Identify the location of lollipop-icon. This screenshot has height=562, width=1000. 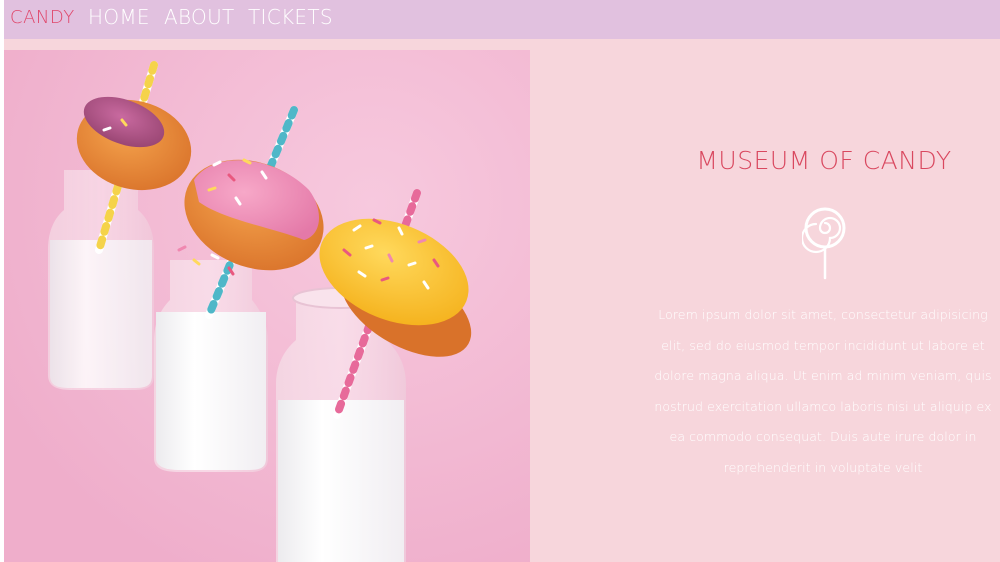
(824, 243).